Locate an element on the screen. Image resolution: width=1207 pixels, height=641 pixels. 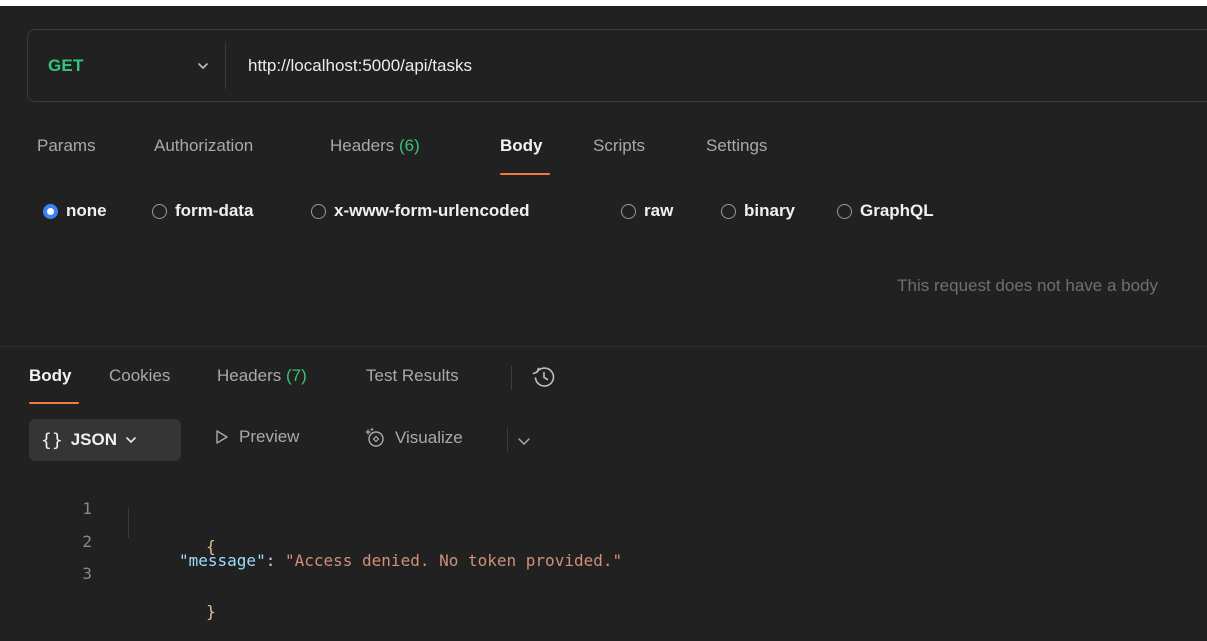
code-content: } is located at coordinates (172, 611).